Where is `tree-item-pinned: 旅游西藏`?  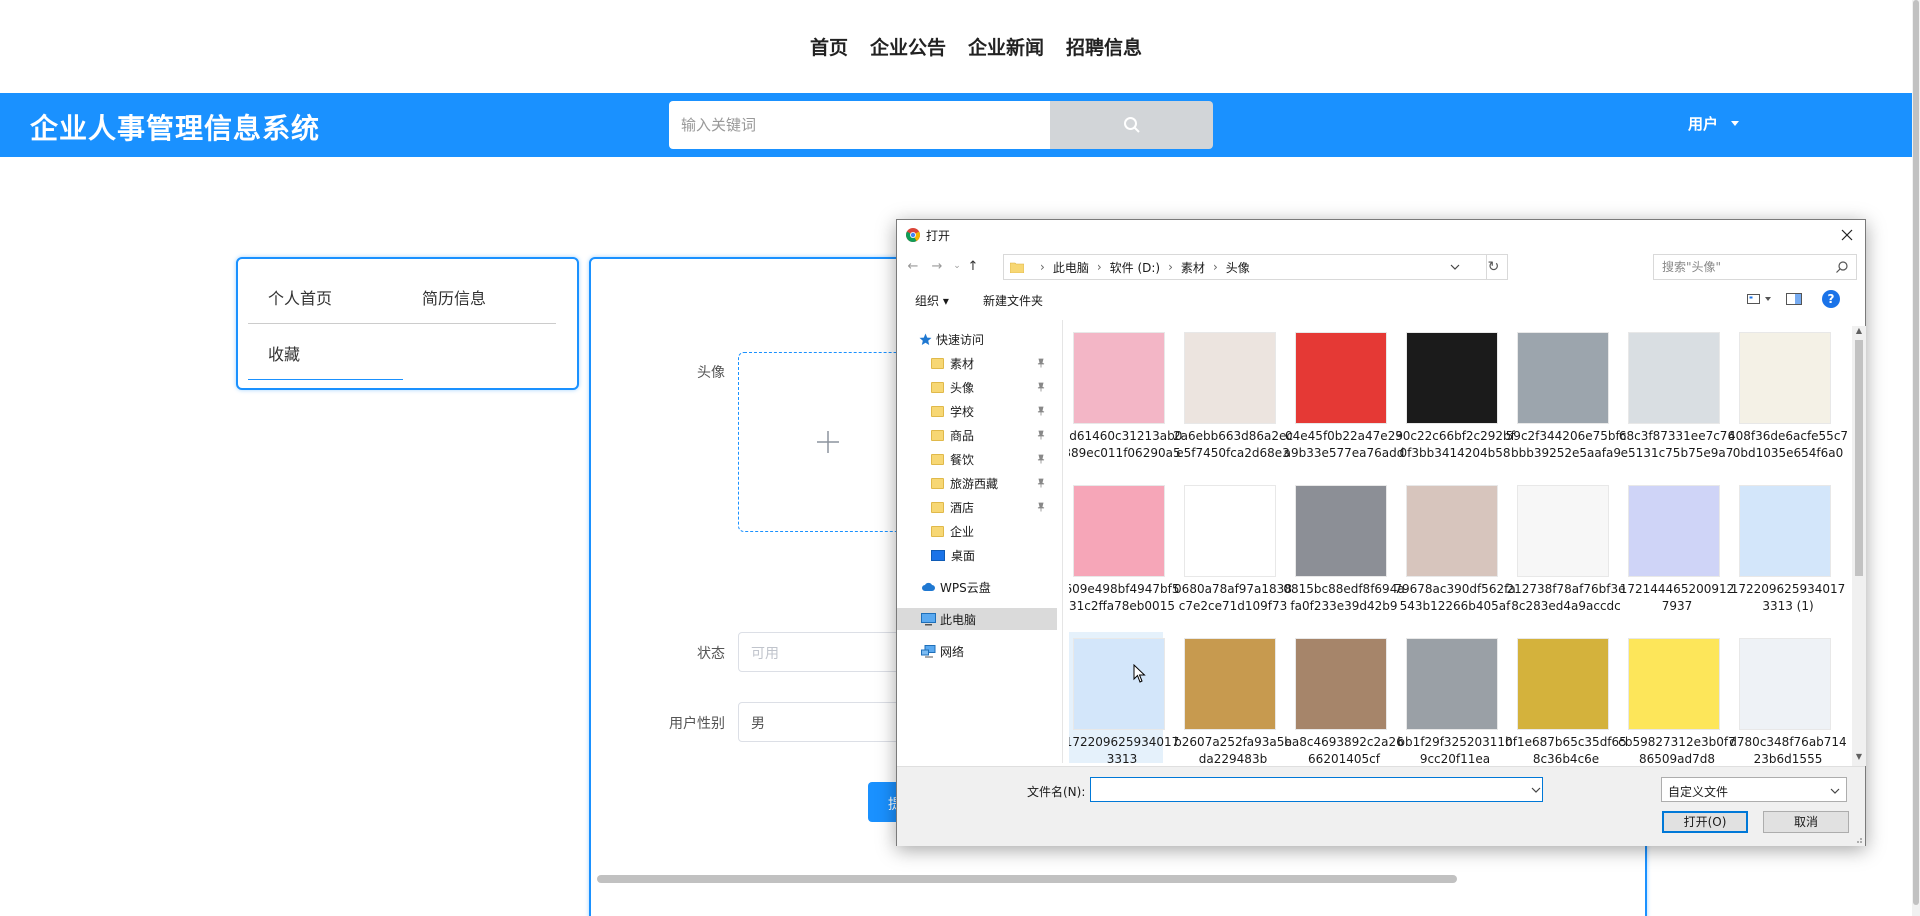 tree-item-pinned: 旅游西藏 is located at coordinates (977, 483).